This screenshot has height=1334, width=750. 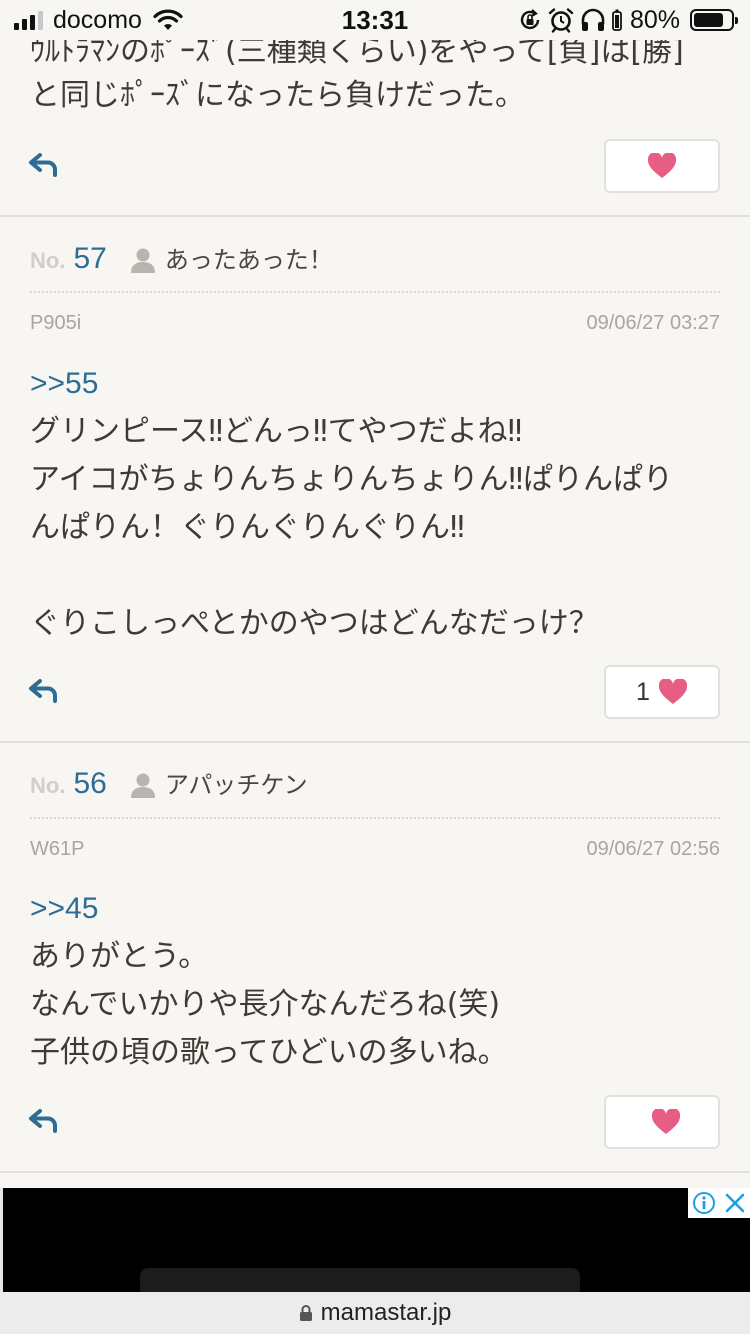 I want to click on orientation-lock-icon, so click(x=530, y=19).